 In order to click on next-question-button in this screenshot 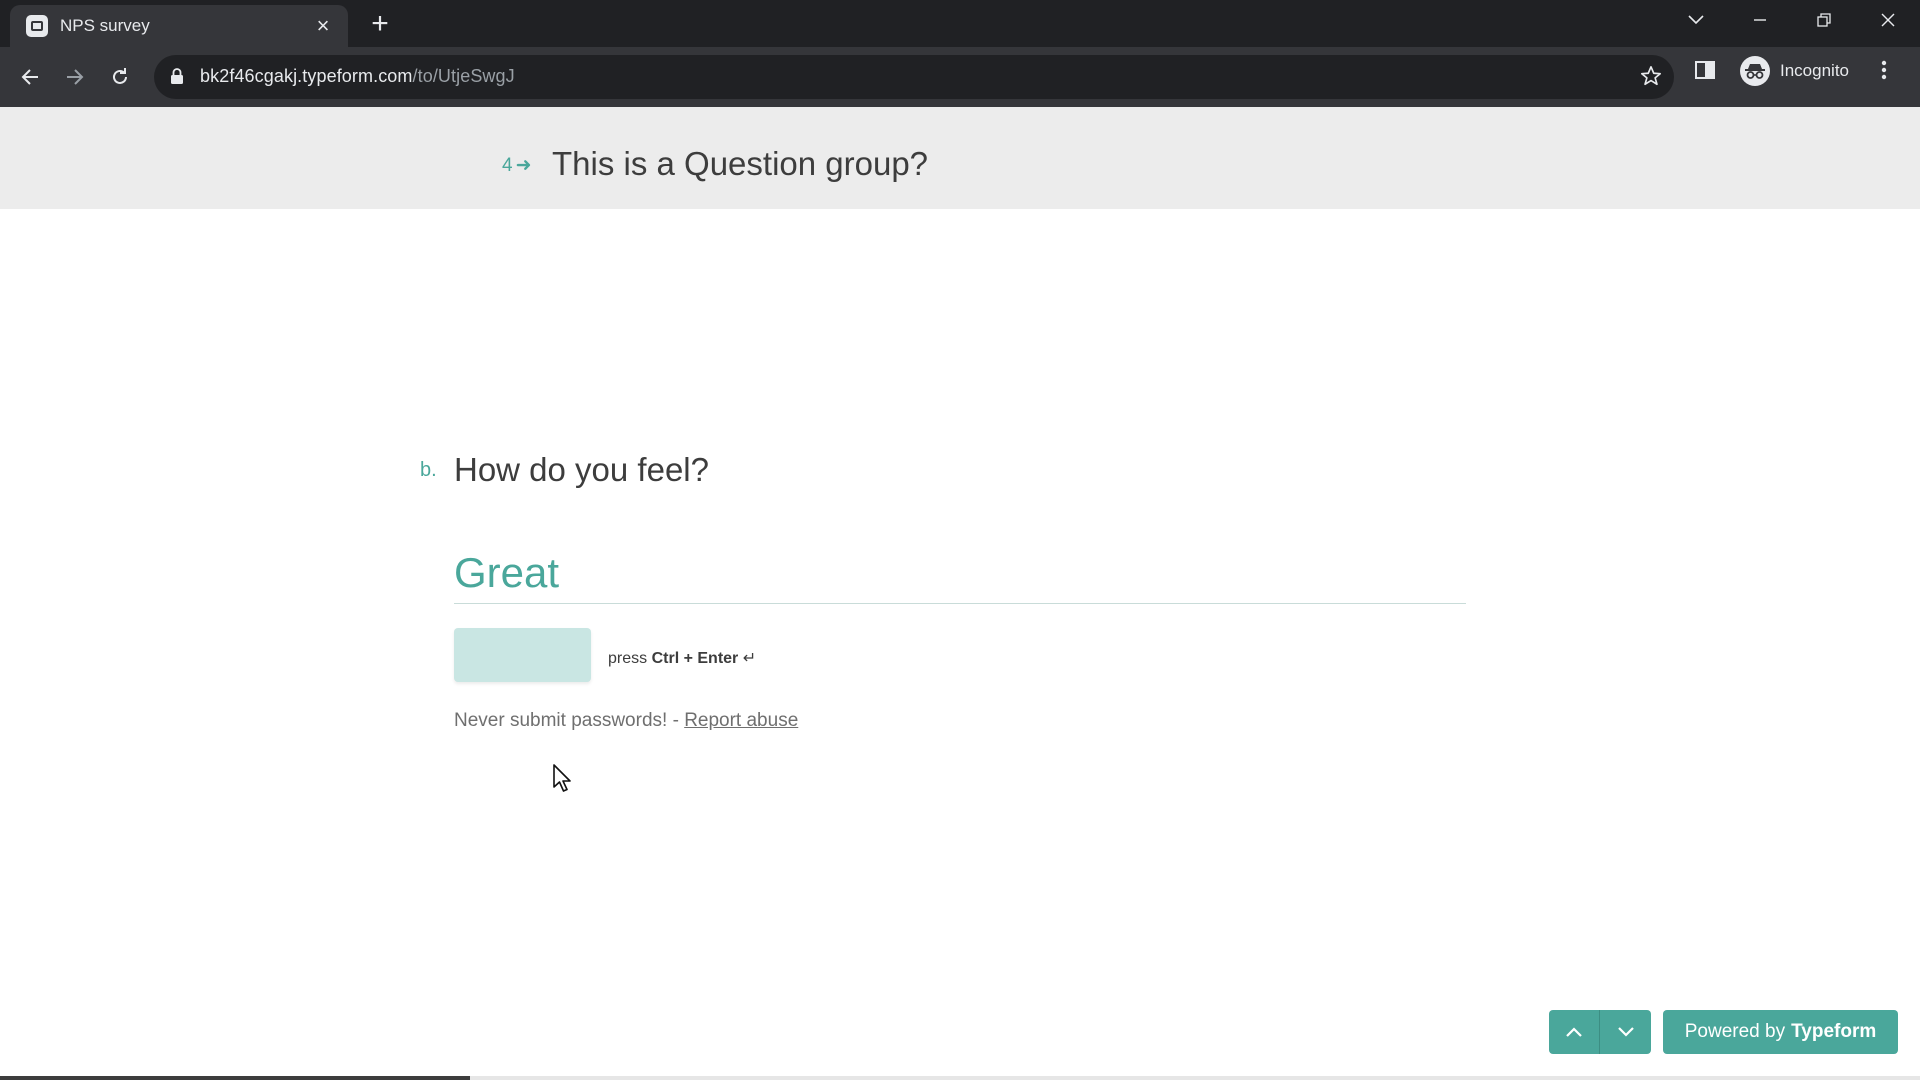, I will do `click(1625, 1032)`.